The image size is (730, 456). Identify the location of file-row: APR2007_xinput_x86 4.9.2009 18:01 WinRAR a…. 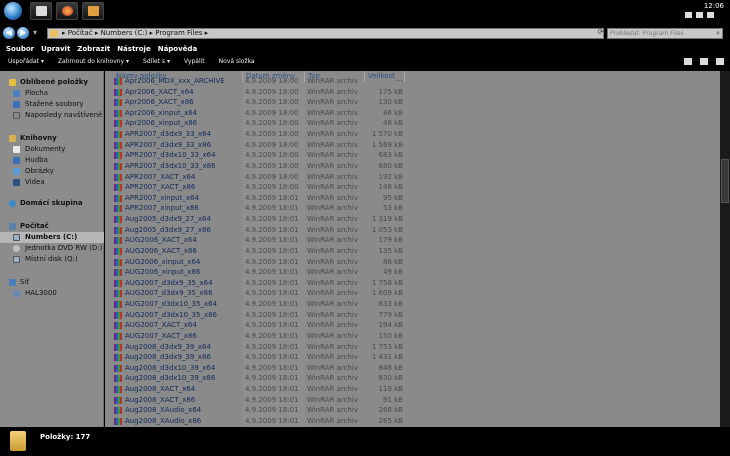
(412, 208).